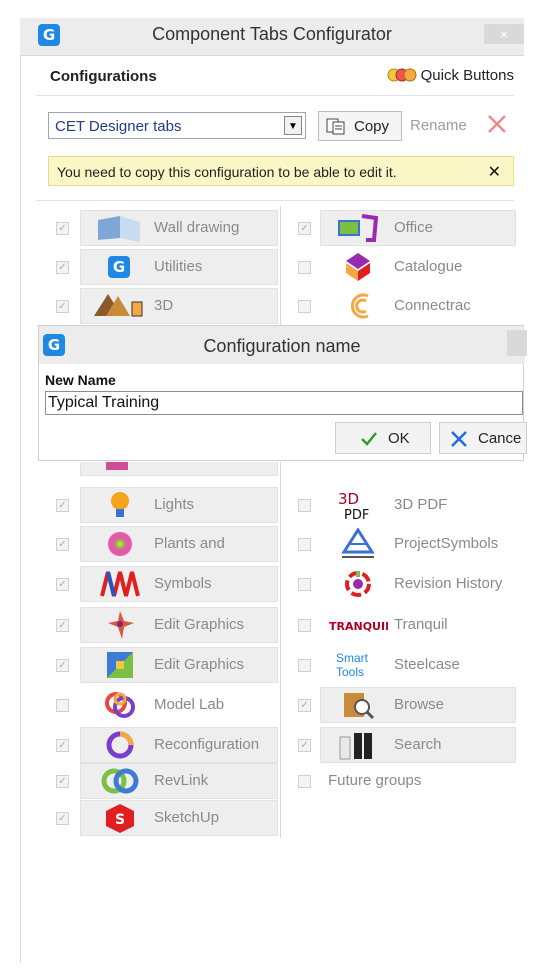 The height and width of the screenshot is (977, 537). I want to click on window-titlebar: G Component Tabs Configurator ×, so click(272, 37).